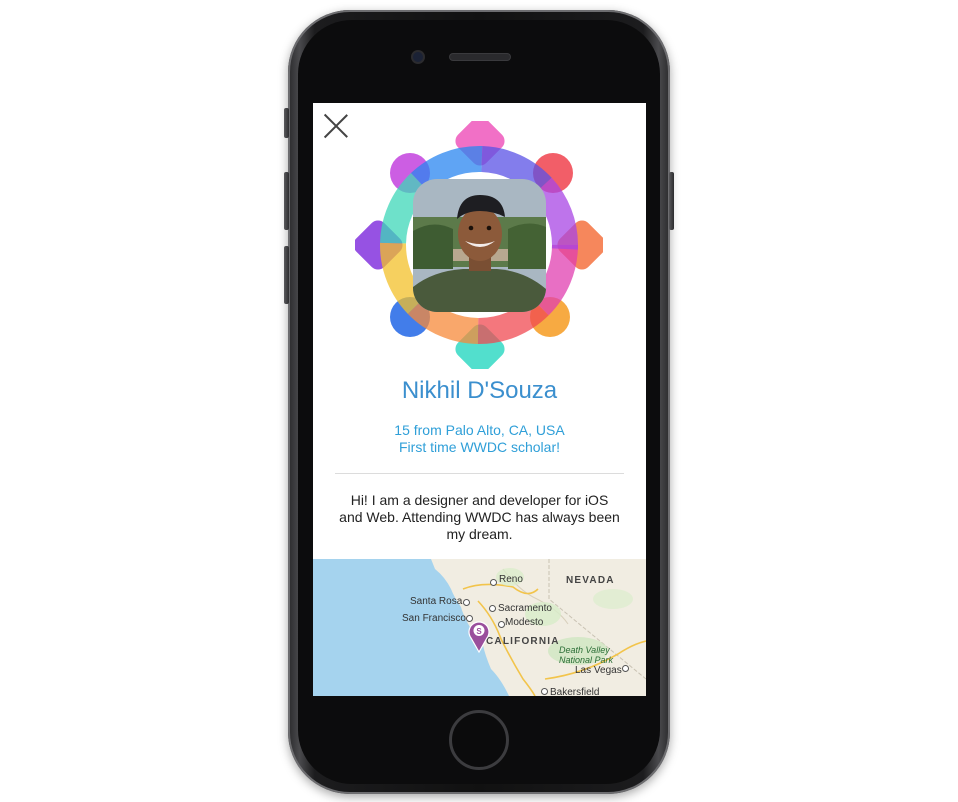 The width and height of the screenshot is (958, 802). What do you see at coordinates (625, 668) in the screenshot?
I see `map-dot-las-vegas` at bounding box center [625, 668].